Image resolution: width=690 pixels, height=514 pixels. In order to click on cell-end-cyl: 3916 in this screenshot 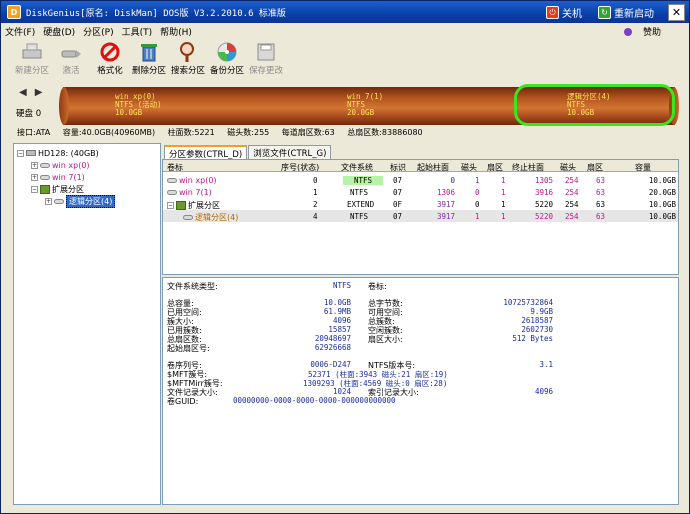, I will do `click(543, 192)`.